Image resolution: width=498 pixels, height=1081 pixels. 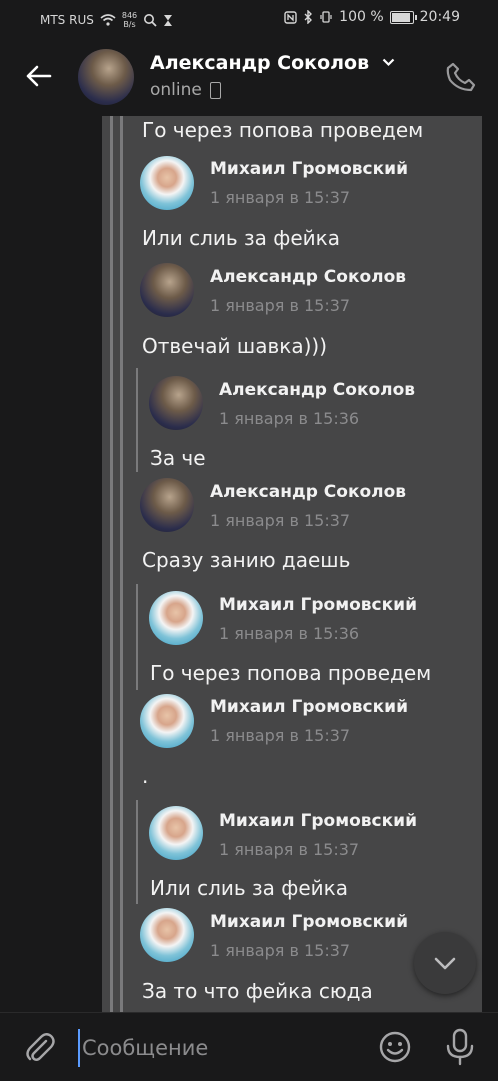 What do you see at coordinates (38, 76) in the screenshot?
I see `back-arrow-icon` at bounding box center [38, 76].